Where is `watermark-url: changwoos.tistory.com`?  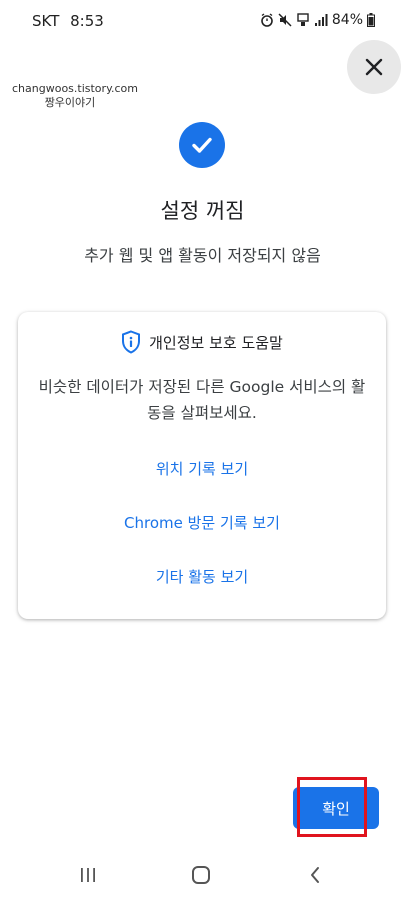
watermark-url: changwoos.tistory.com is located at coordinates (75, 88).